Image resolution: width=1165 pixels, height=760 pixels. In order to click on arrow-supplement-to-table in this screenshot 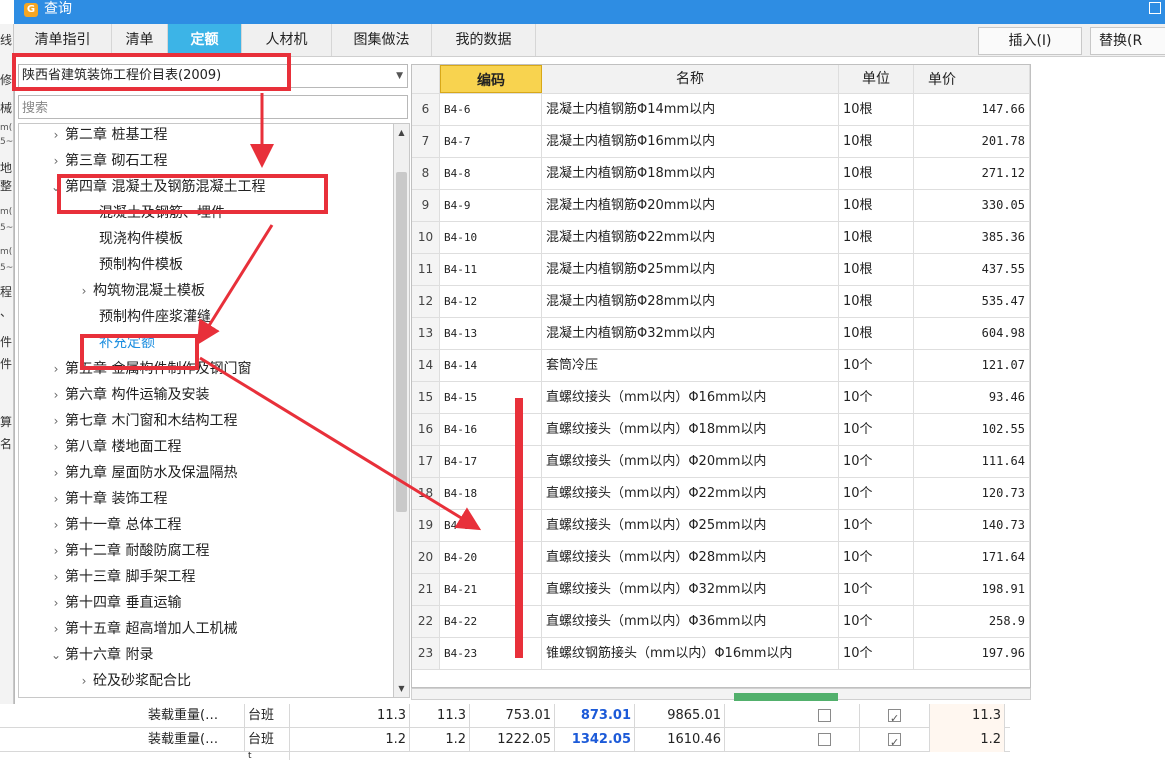, I will do `click(340, 443)`.